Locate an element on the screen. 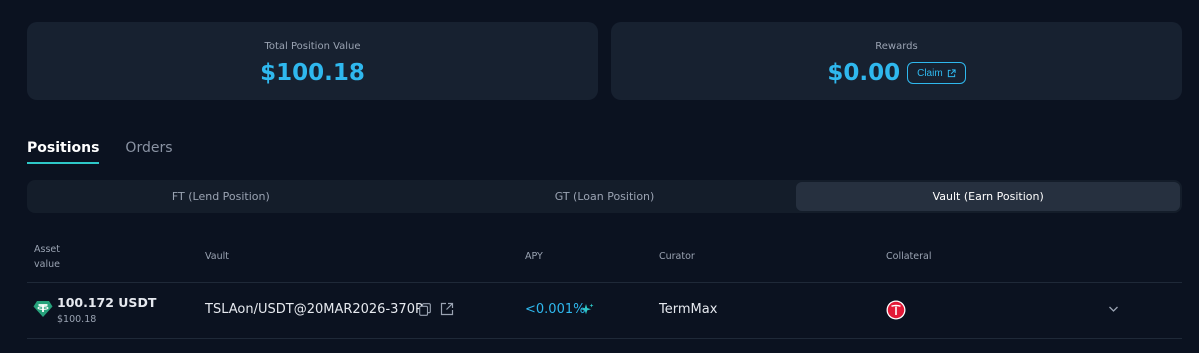 This screenshot has width=1199, height=353. chevron-down-icon is located at coordinates (1113, 309).